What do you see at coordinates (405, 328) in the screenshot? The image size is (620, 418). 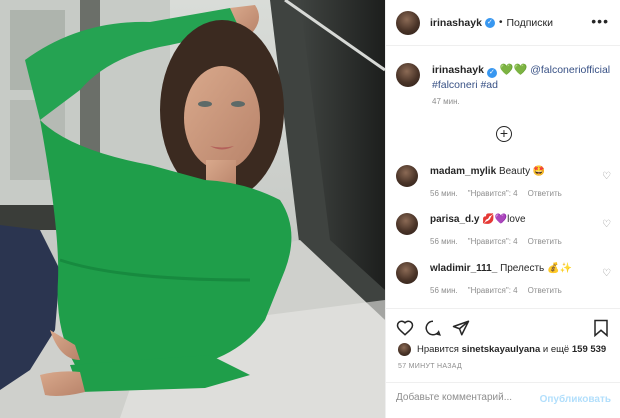 I see `heart-icon` at bounding box center [405, 328].